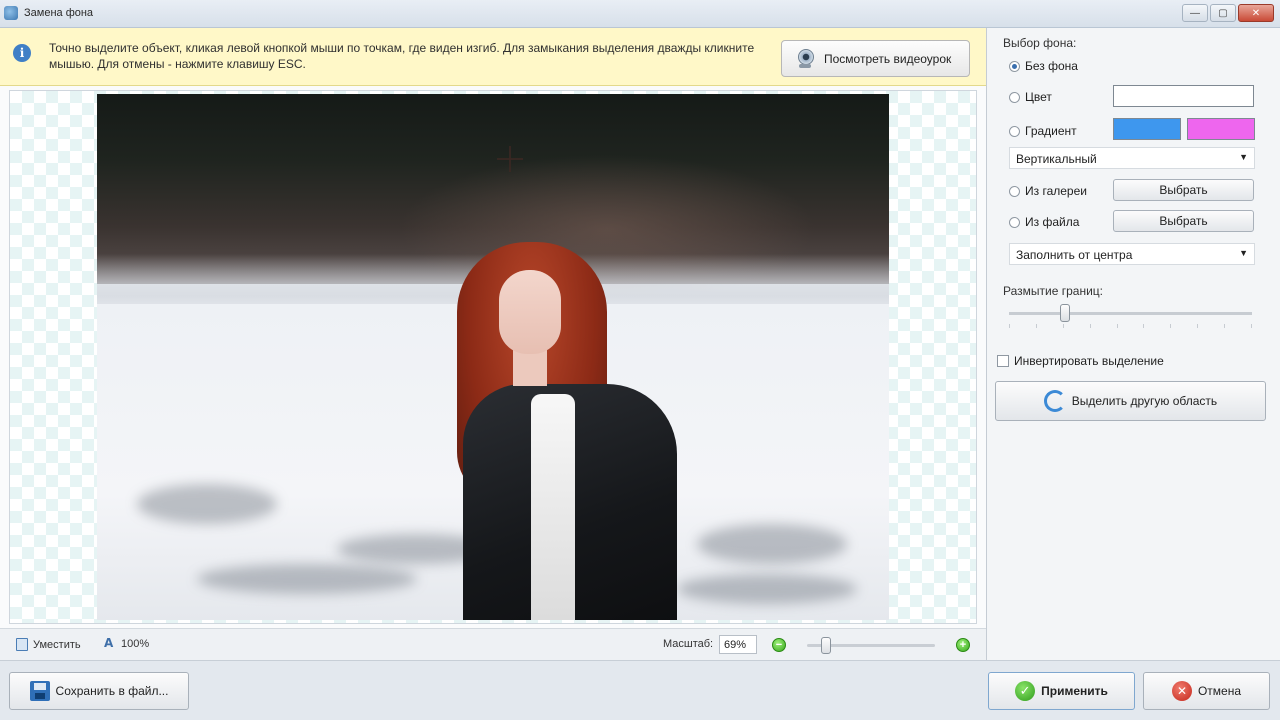 The image size is (1280, 720). What do you see at coordinates (1040, 43) in the screenshot?
I see `background-choice-label: Выбор фона:` at bounding box center [1040, 43].